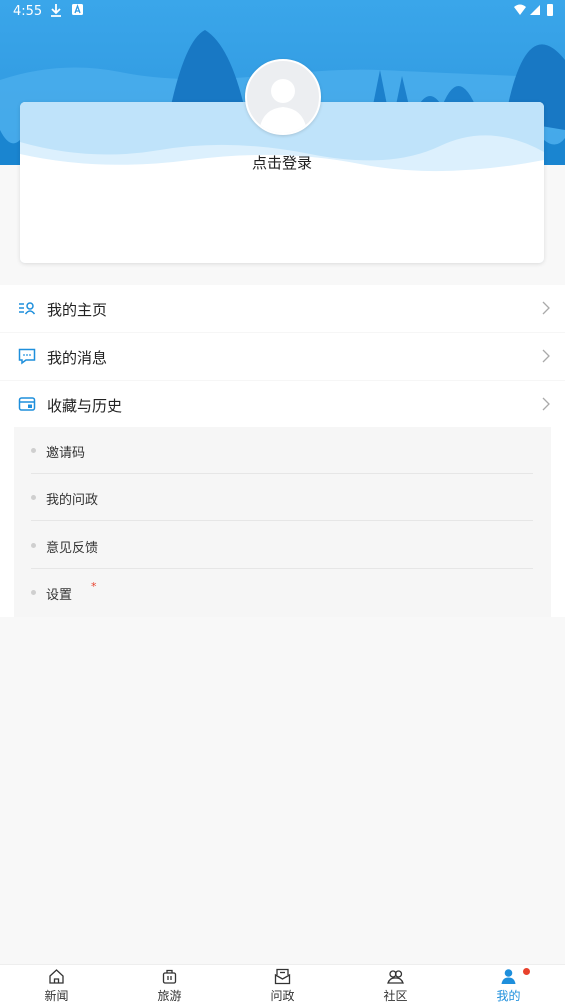  What do you see at coordinates (66, 453) in the screenshot?
I see `submenu-label: 邀请码` at bounding box center [66, 453].